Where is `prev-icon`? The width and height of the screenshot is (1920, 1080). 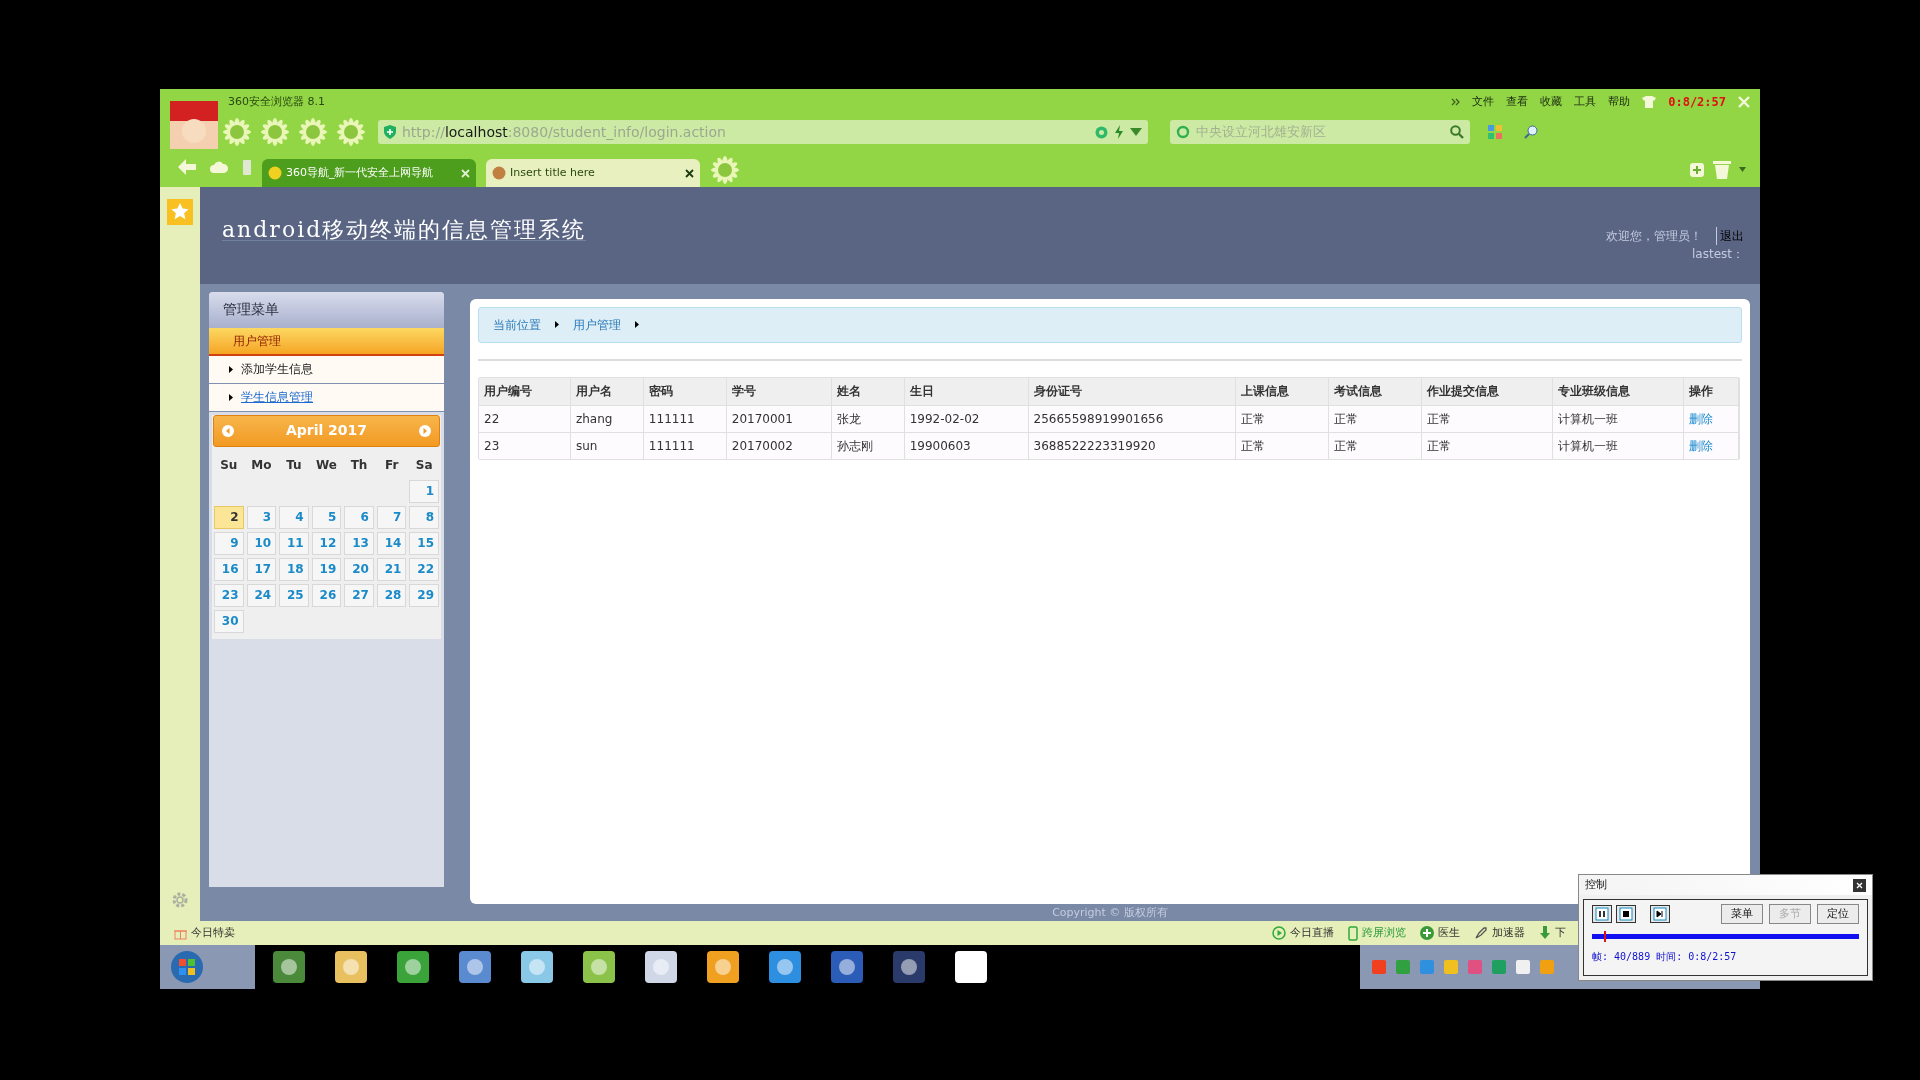 prev-icon is located at coordinates (228, 430).